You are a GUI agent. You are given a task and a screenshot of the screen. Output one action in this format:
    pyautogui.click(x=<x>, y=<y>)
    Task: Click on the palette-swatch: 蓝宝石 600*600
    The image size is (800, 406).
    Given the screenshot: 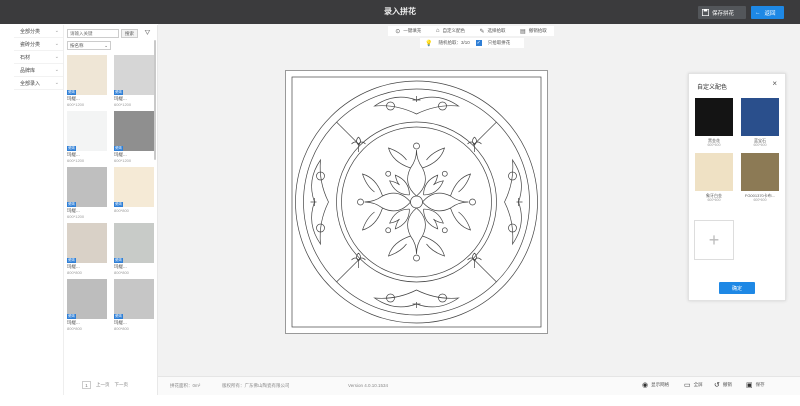 What is the action you would take?
    pyautogui.click(x=760, y=123)
    